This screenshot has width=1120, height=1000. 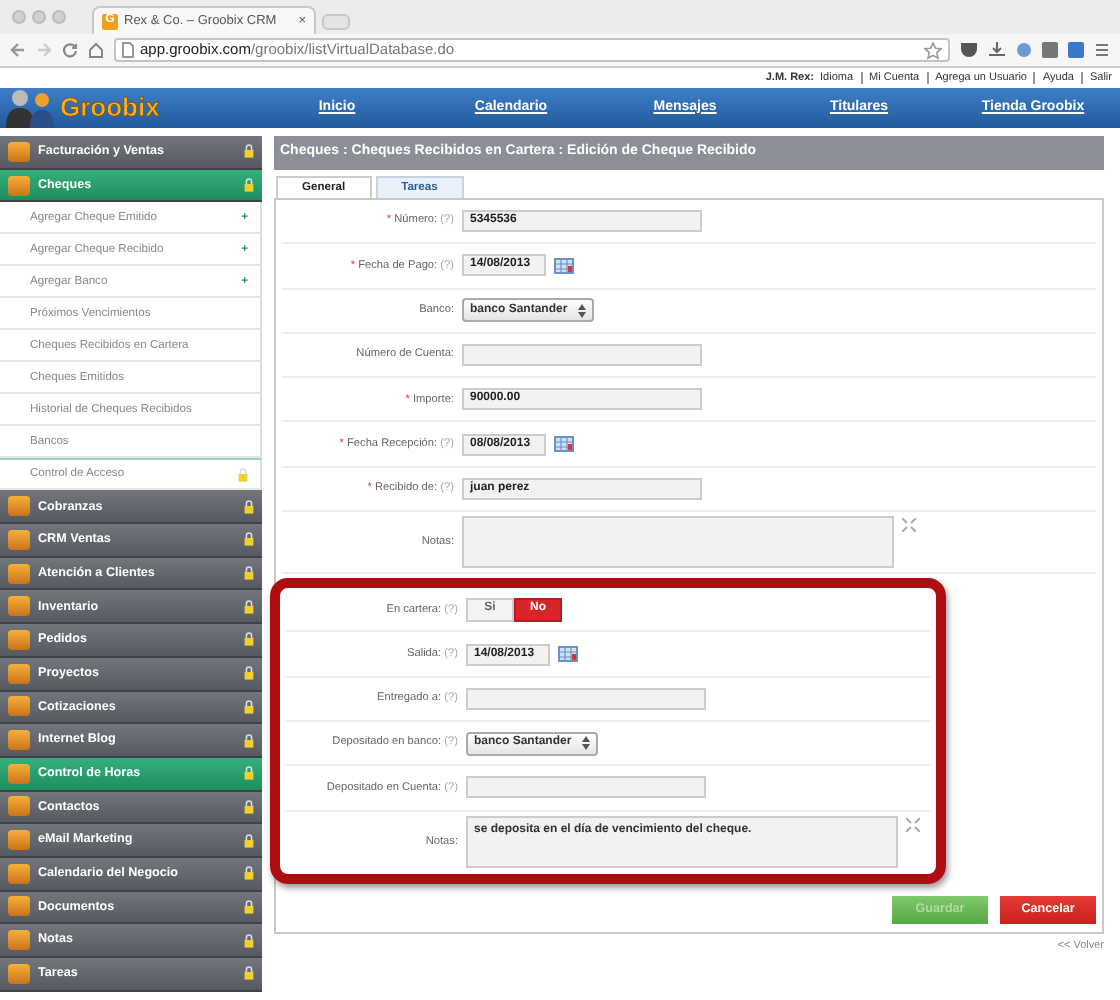 I want to click on textarea-field, so click(x=678, y=542).